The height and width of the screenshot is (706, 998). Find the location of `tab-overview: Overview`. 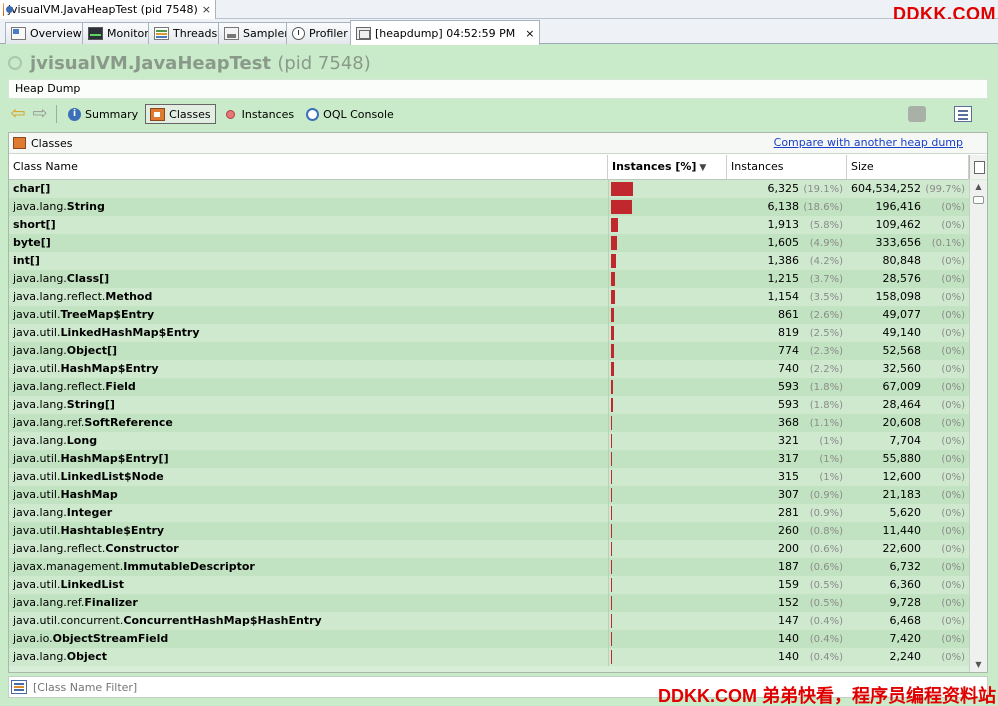

tab-overview: Overview is located at coordinates (46, 33).